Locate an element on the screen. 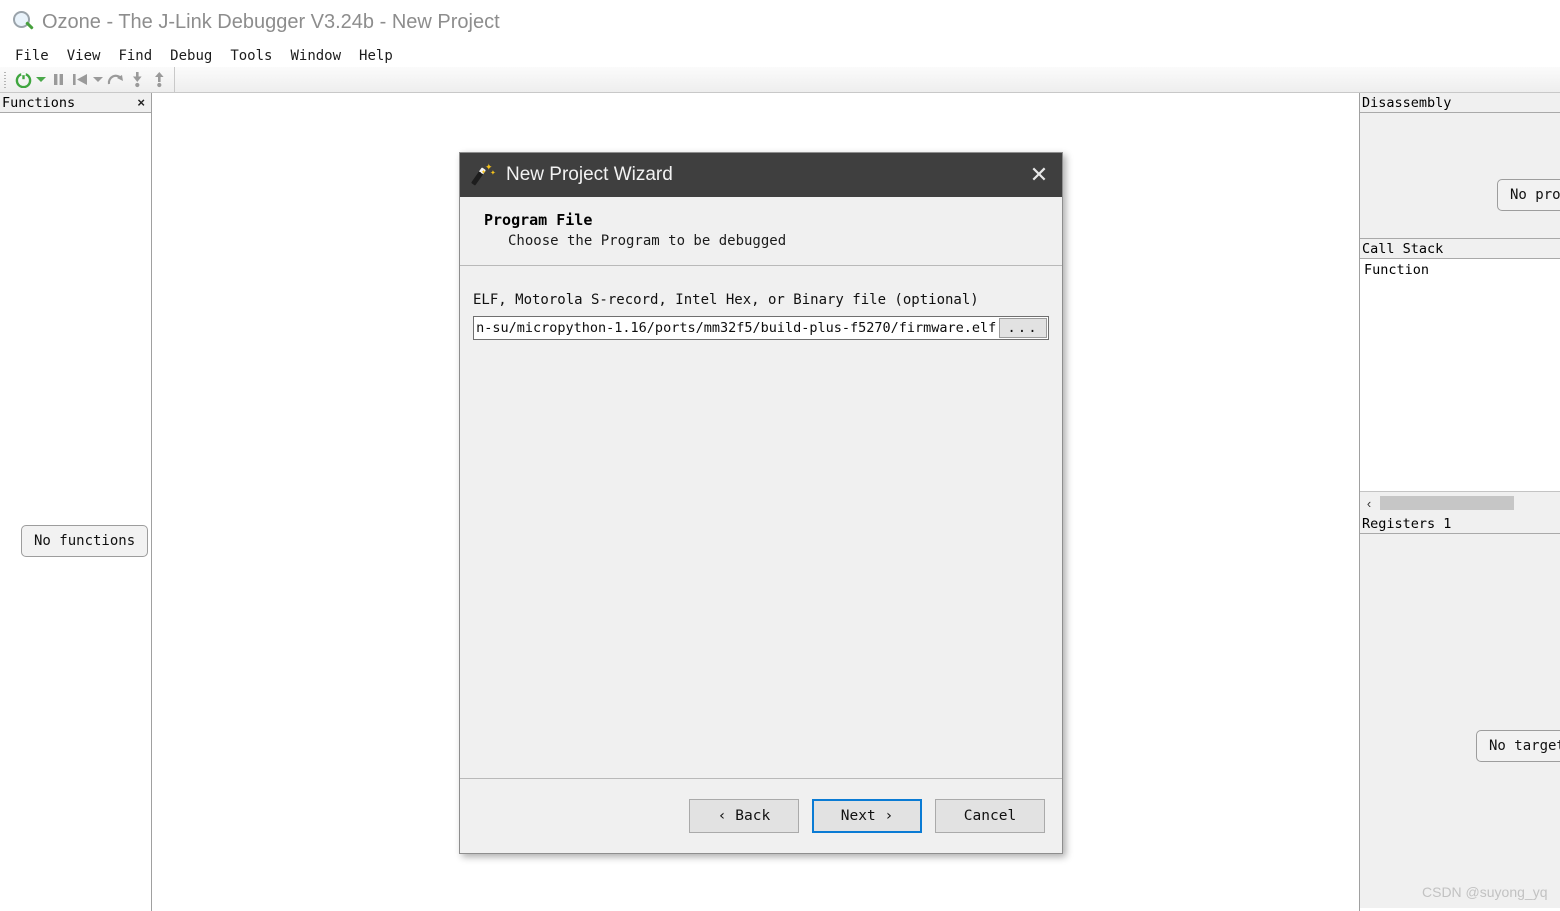 The width and height of the screenshot is (1560, 911). reset-button is located at coordinates (80, 80).